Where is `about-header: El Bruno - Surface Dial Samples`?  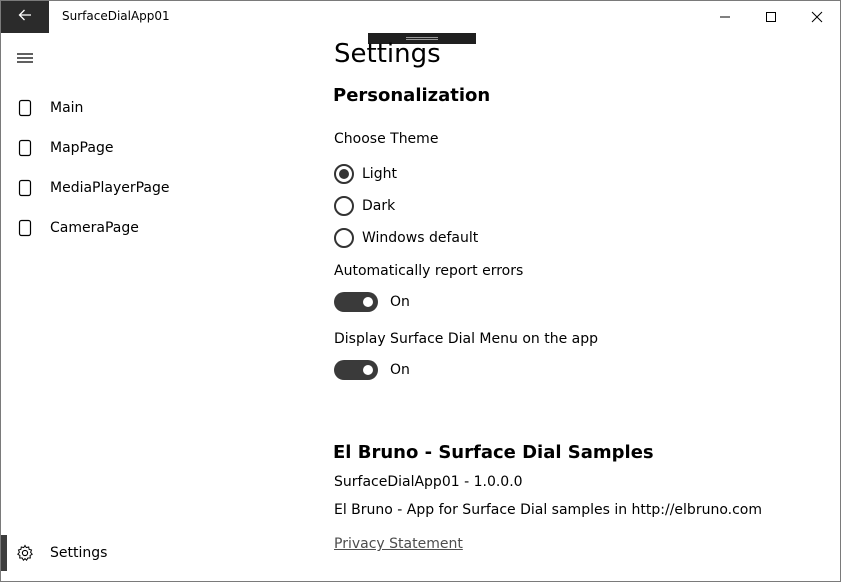 about-header: El Bruno - Surface Dial Samples is located at coordinates (493, 452).